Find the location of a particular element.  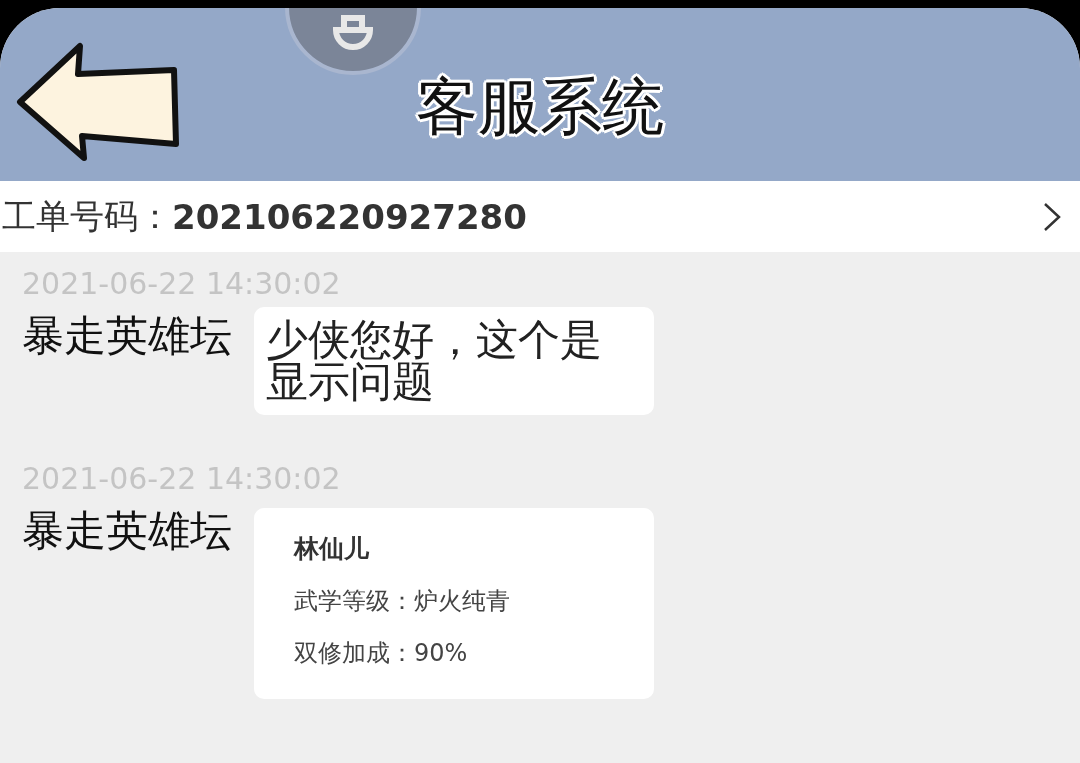

card-line: 双修加成：90% is located at coordinates (381, 653).